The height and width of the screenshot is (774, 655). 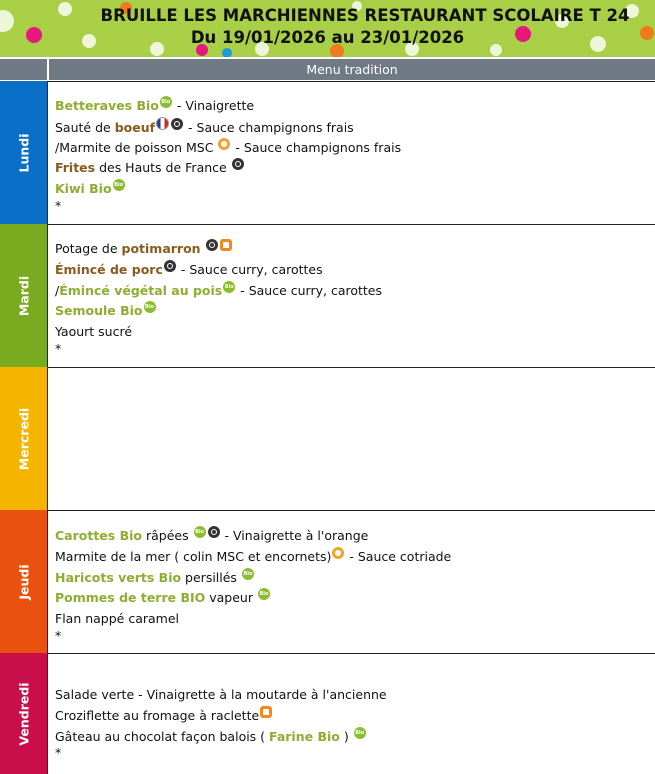 I want to click on day-tab: Jeudi, so click(x=23, y=581).